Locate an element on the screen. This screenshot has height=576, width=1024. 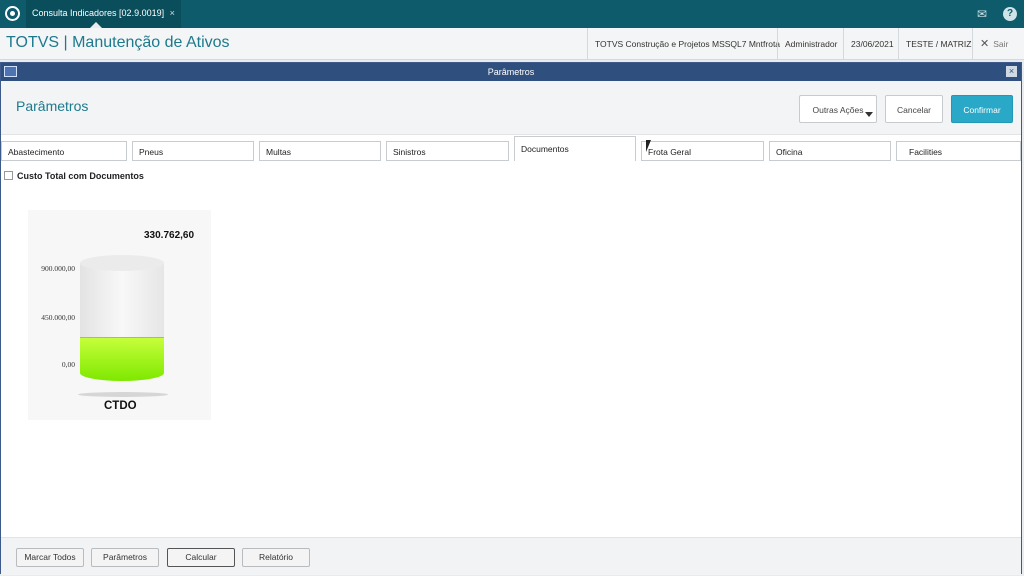
custo-total-checkbox is located at coordinates (8, 175).